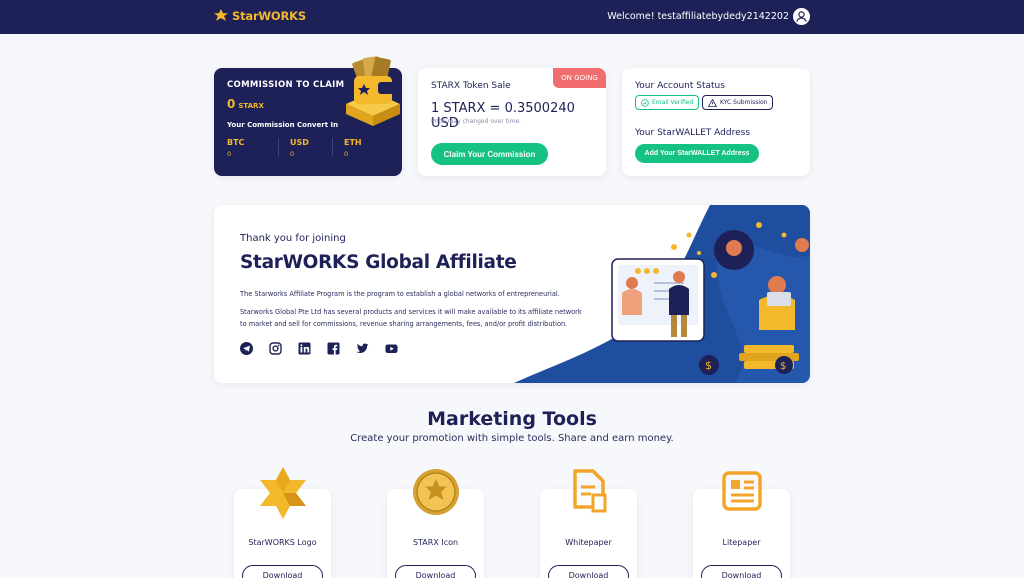 This screenshot has width=1024, height=578. What do you see at coordinates (282, 522) in the screenshot?
I see `tool-card-starworks-logo: StarWORKS Logo Download` at bounding box center [282, 522].